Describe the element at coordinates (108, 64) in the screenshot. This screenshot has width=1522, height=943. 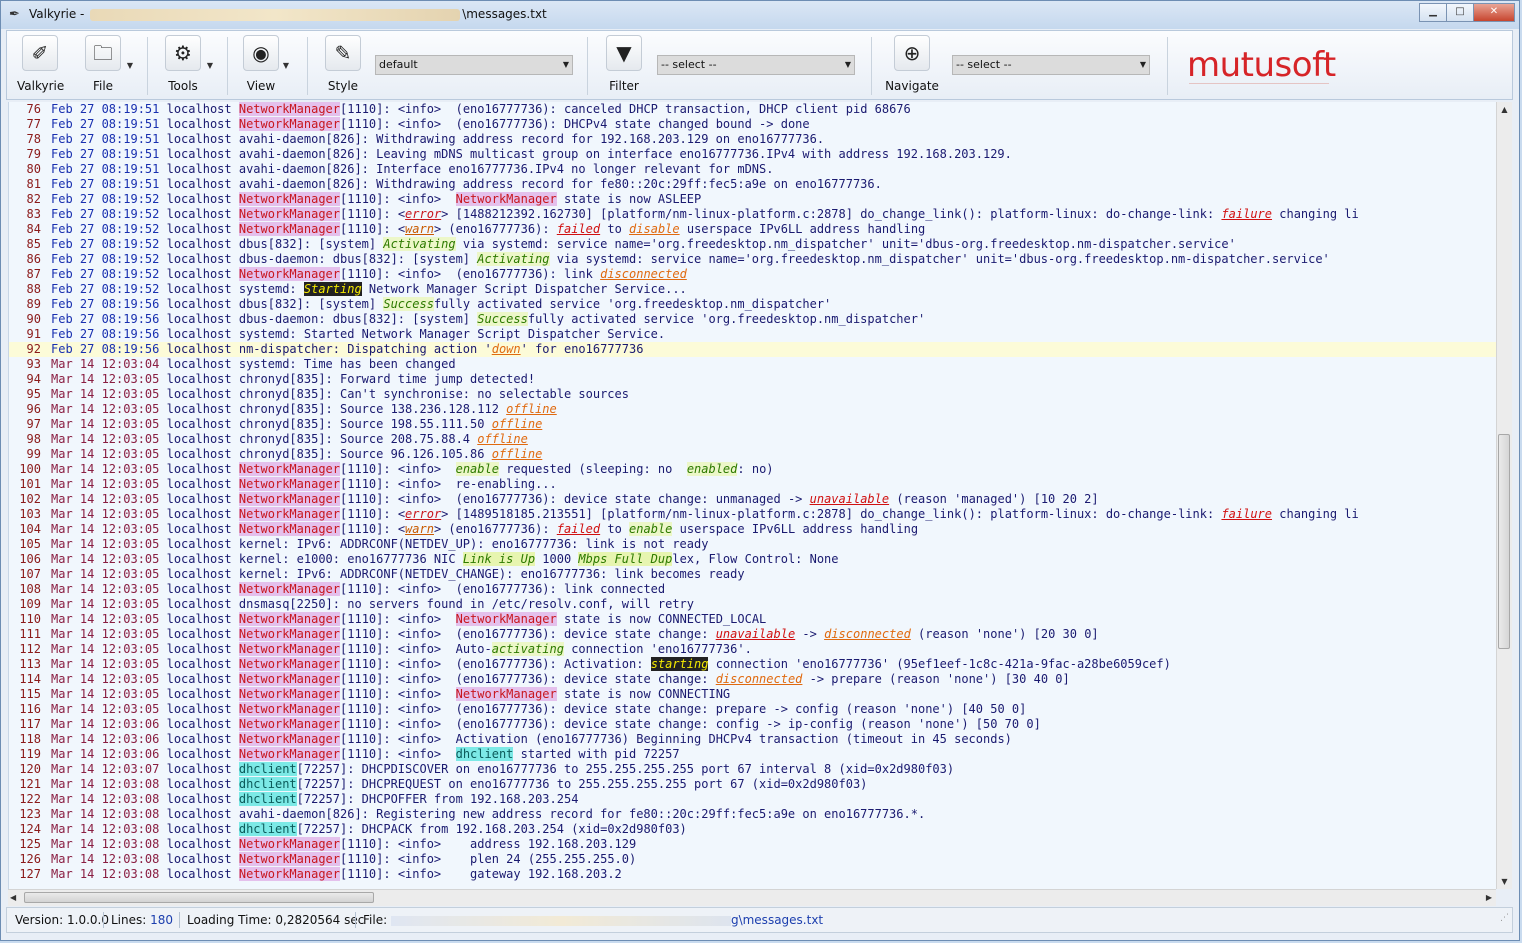
I see `file-menu-button: 🗀 File ▼` at that location.